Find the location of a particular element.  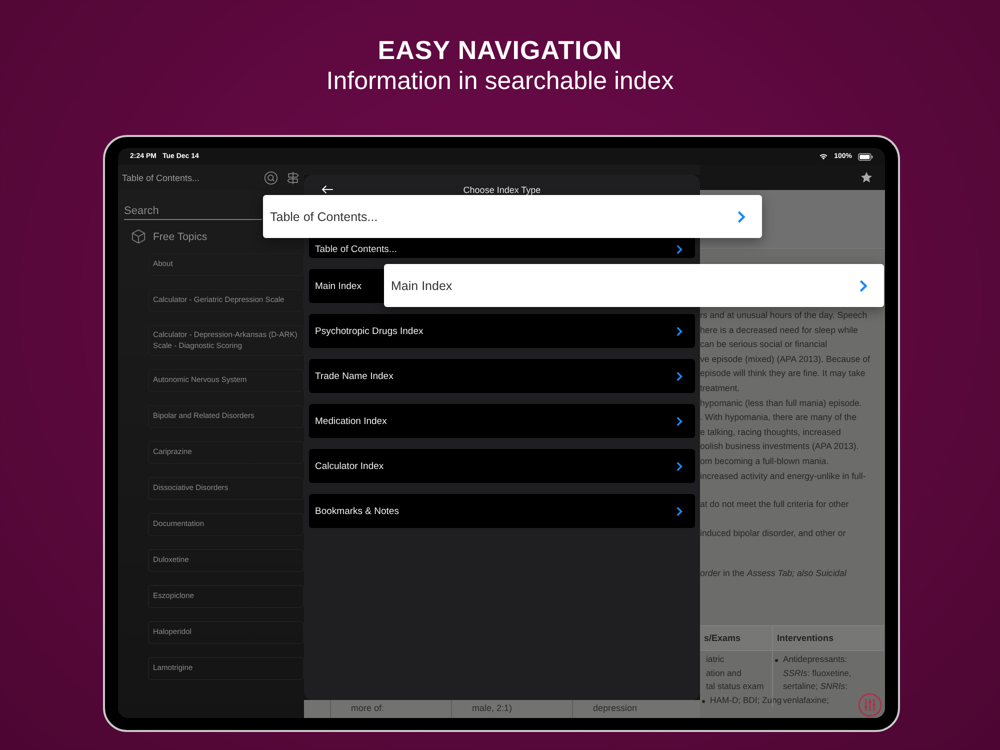

search-icon is located at coordinates (271, 177).